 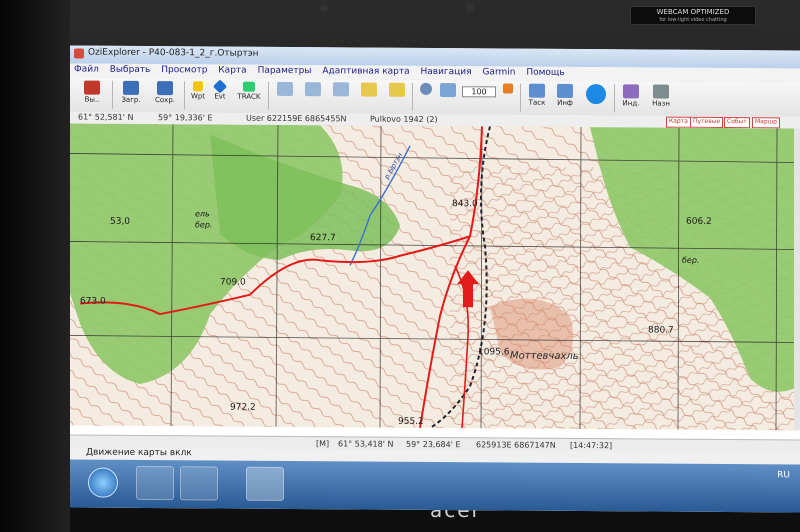 I want to click on menu-navigation: Навигация, so click(x=446, y=71).